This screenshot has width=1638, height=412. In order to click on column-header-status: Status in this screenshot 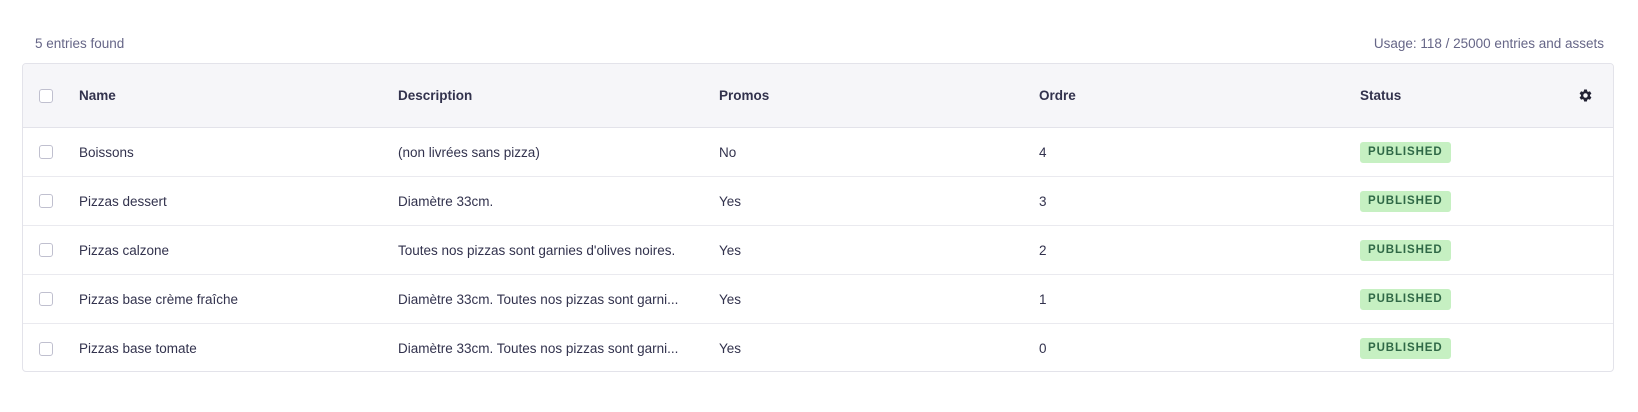, I will do `click(1460, 95)`.